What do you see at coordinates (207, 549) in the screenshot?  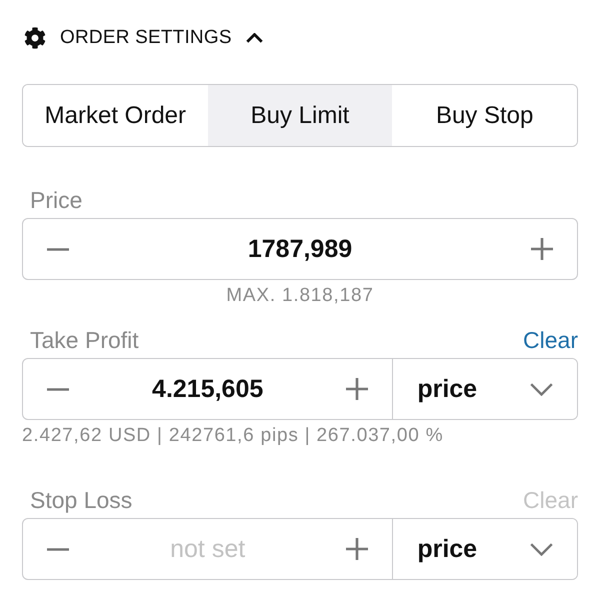 I see `value-input: not set` at bounding box center [207, 549].